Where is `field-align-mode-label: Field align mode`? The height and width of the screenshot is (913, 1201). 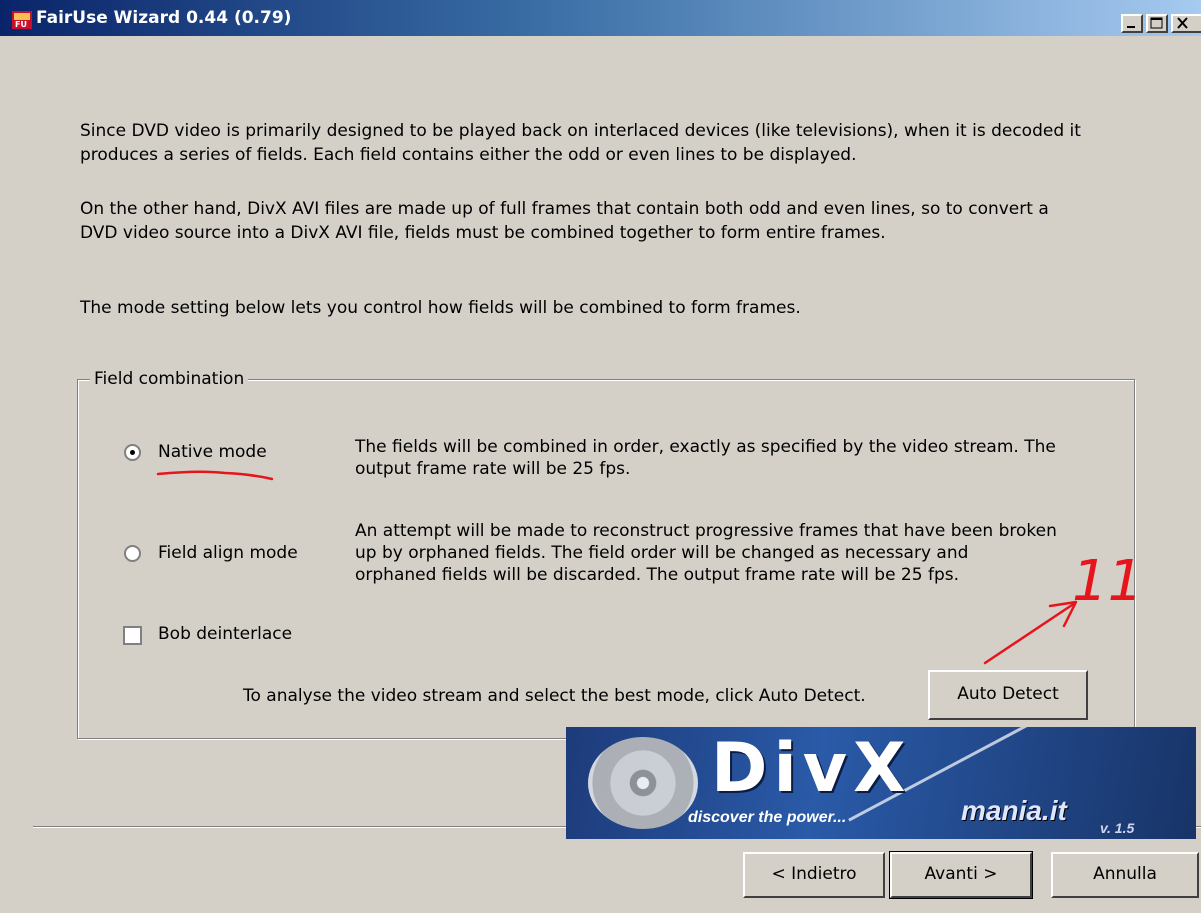
field-align-mode-label: Field align mode is located at coordinates (228, 553).